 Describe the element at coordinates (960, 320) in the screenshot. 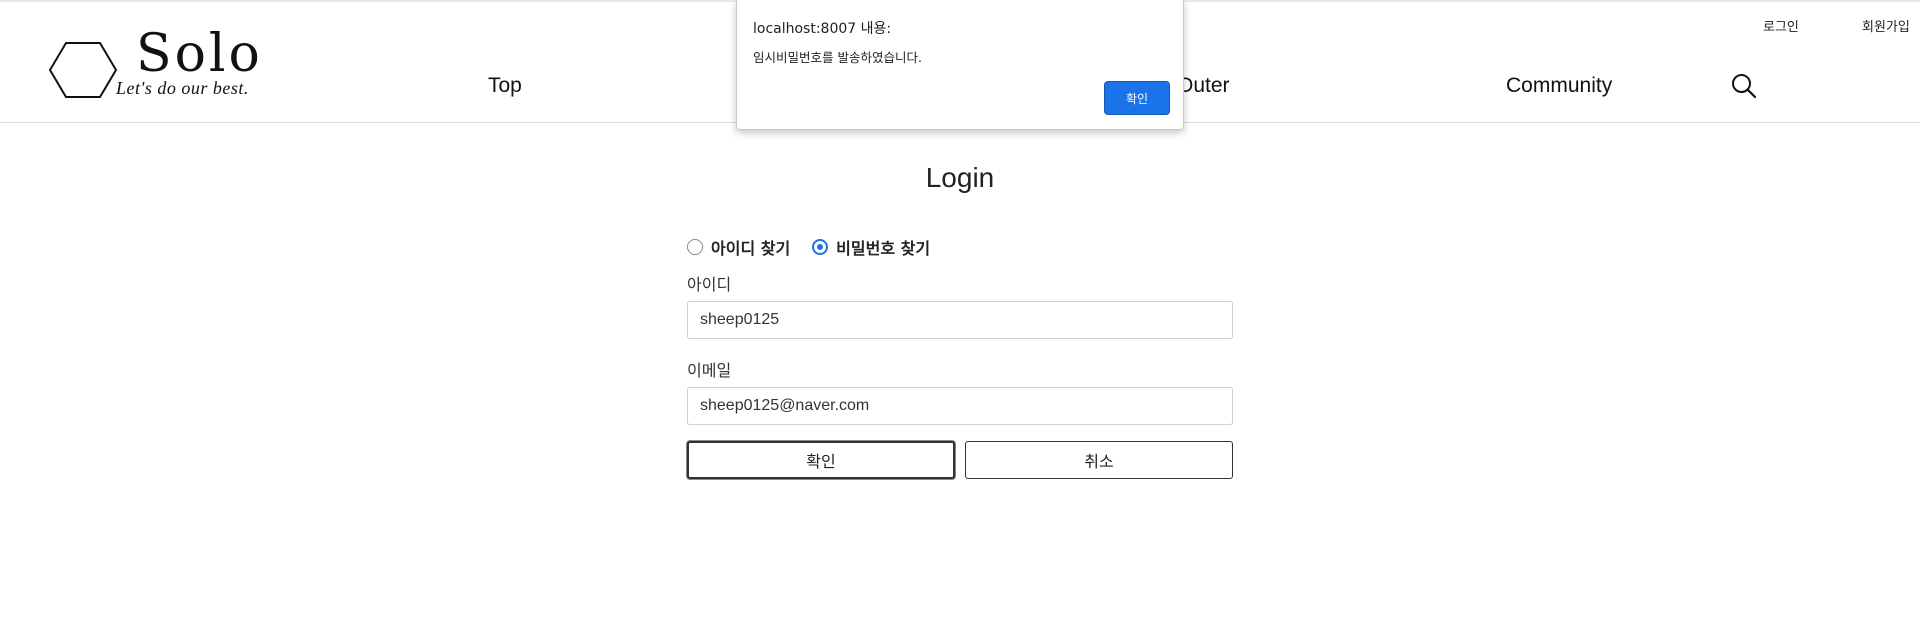

I see `id-input` at that location.